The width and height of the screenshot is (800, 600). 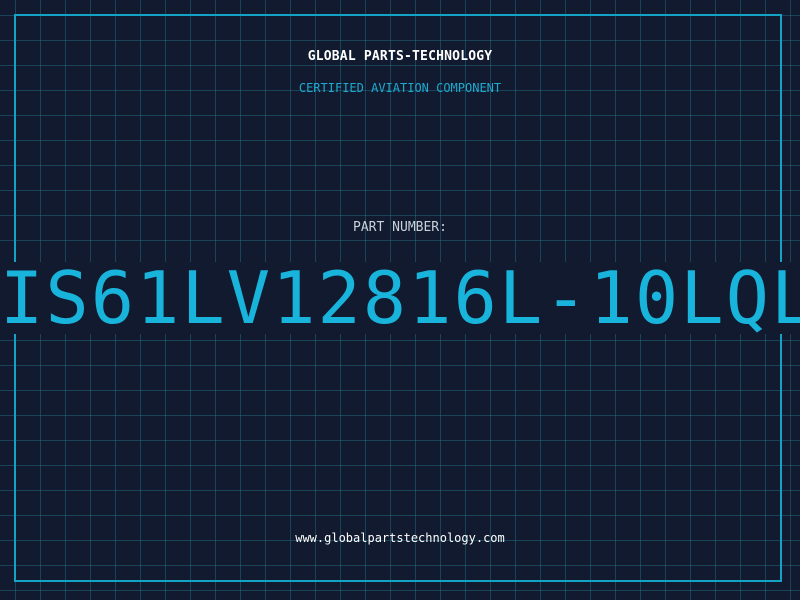 I want to click on tagline: CERTIFIED AVIATION COMPONENT, so click(x=400, y=88).